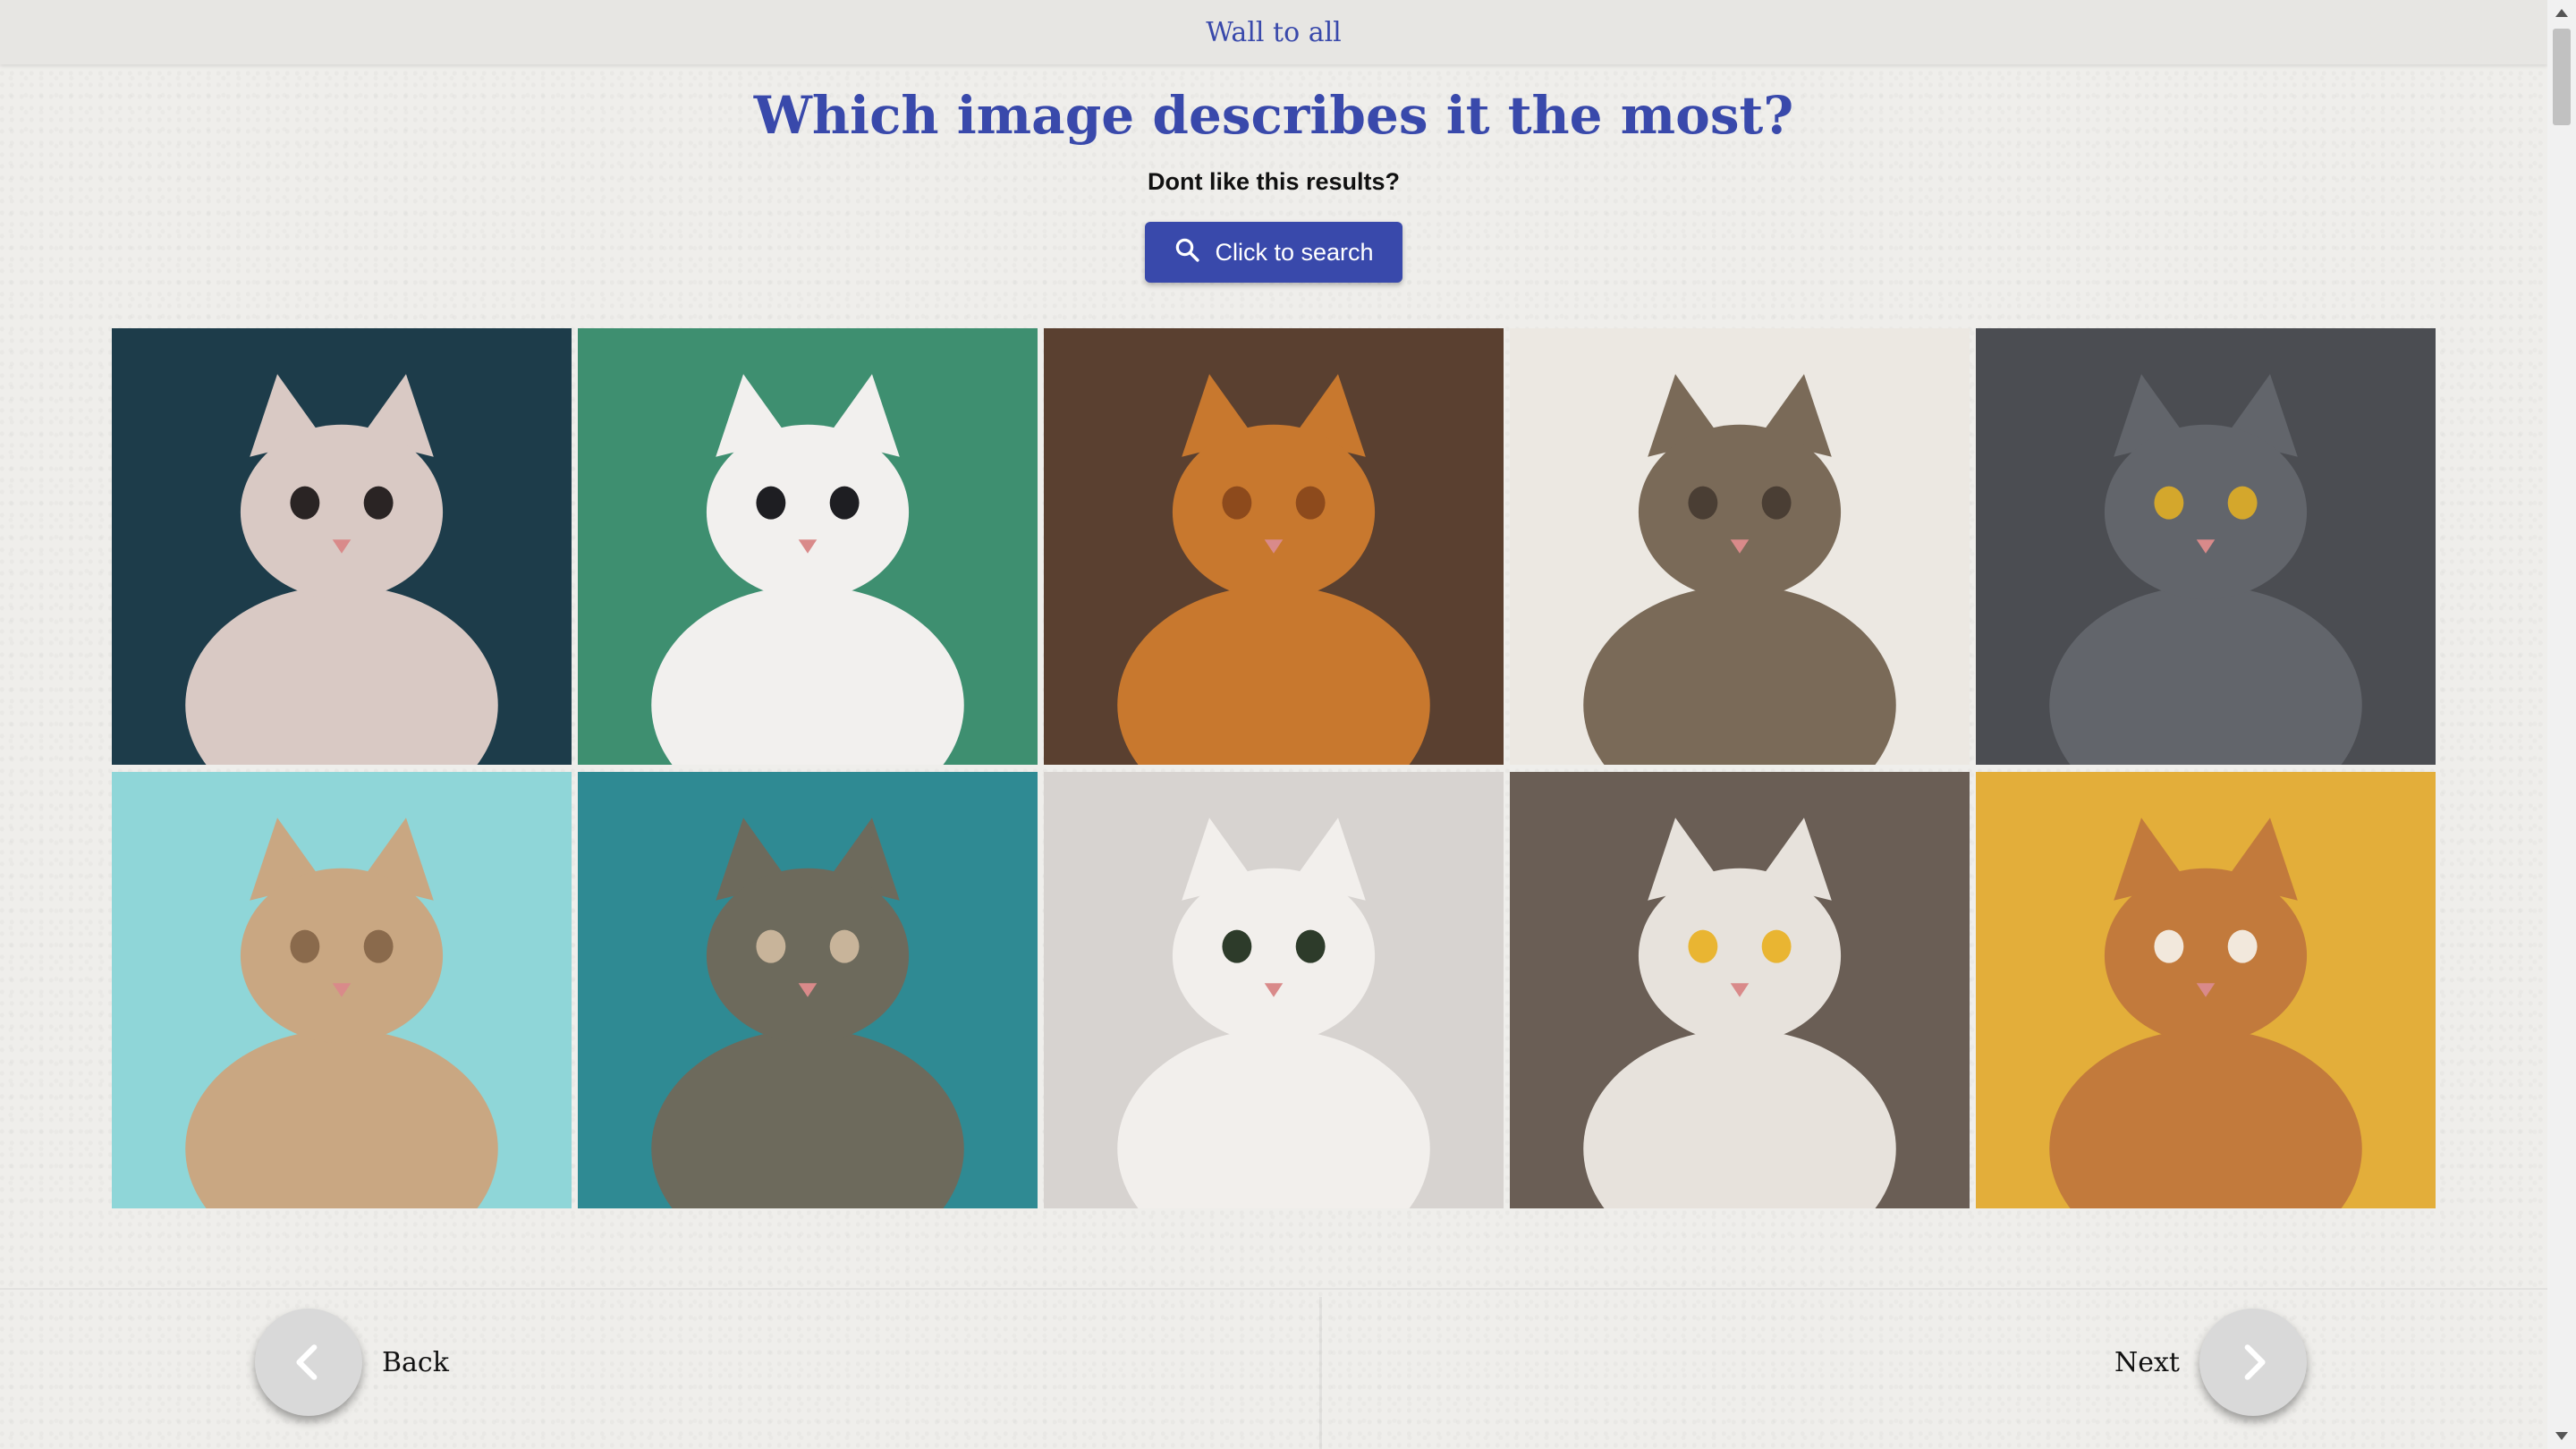  Describe the element at coordinates (1274, 990) in the screenshot. I see `surprised-white-cat-image` at that location.